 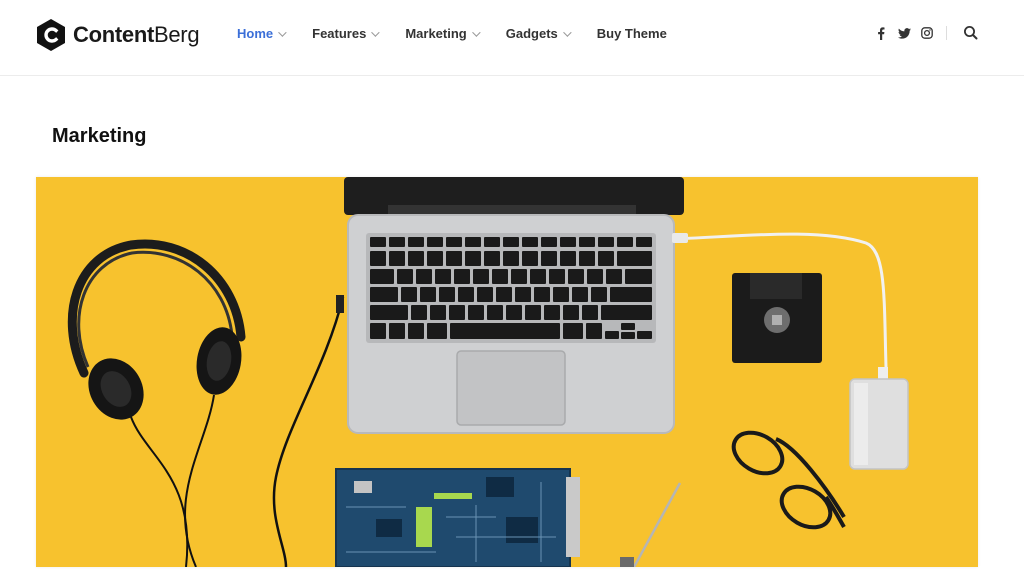 What do you see at coordinates (946, 33) in the screenshot?
I see `header-divider` at bounding box center [946, 33].